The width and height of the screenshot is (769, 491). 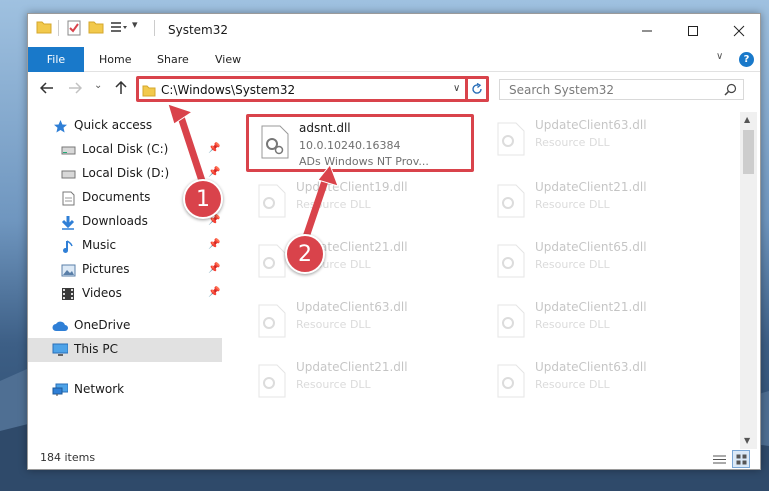 What do you see at coordinates (60, 126) in the screenshot?
I see `star-icon` at bounding box center [60, 126].